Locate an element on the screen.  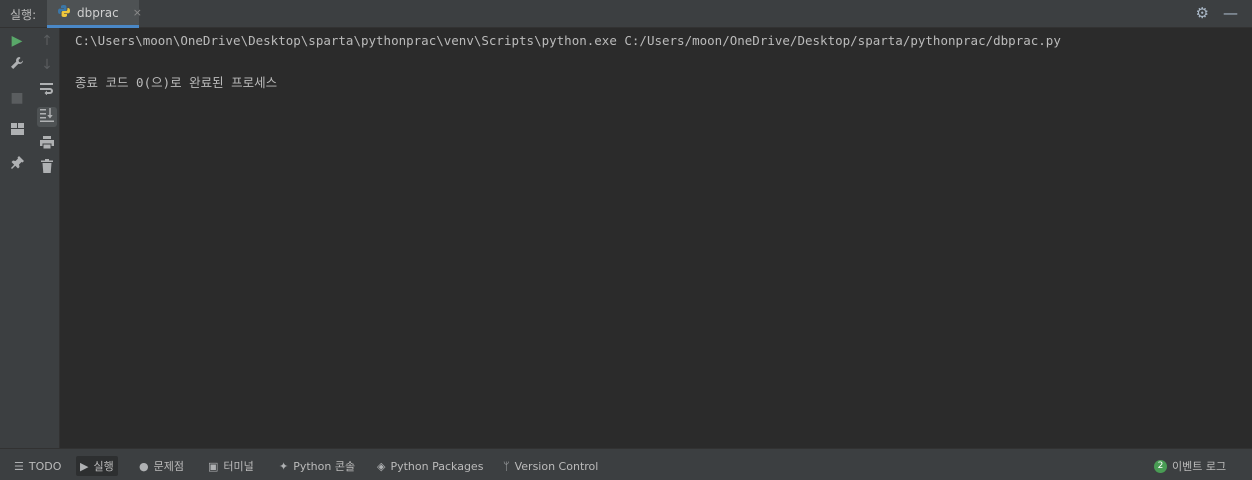
branch-icon: ᛘ is located at coordinates (506, 466).